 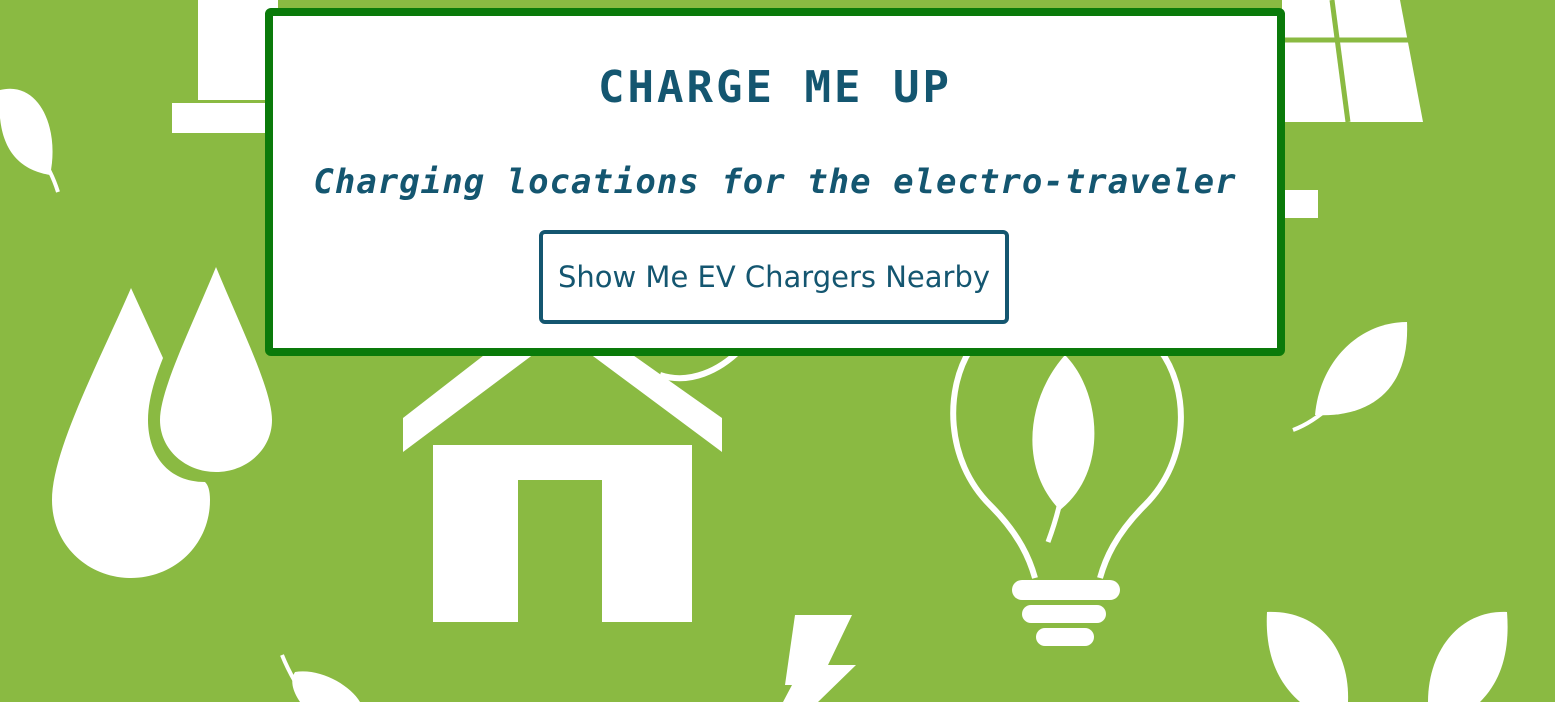 What do you see at coordinates (774, 277) in the screenshot?
I see `show-chargers-button: Show Me EV Chargers Nearby` at bounding box center [774, 277].